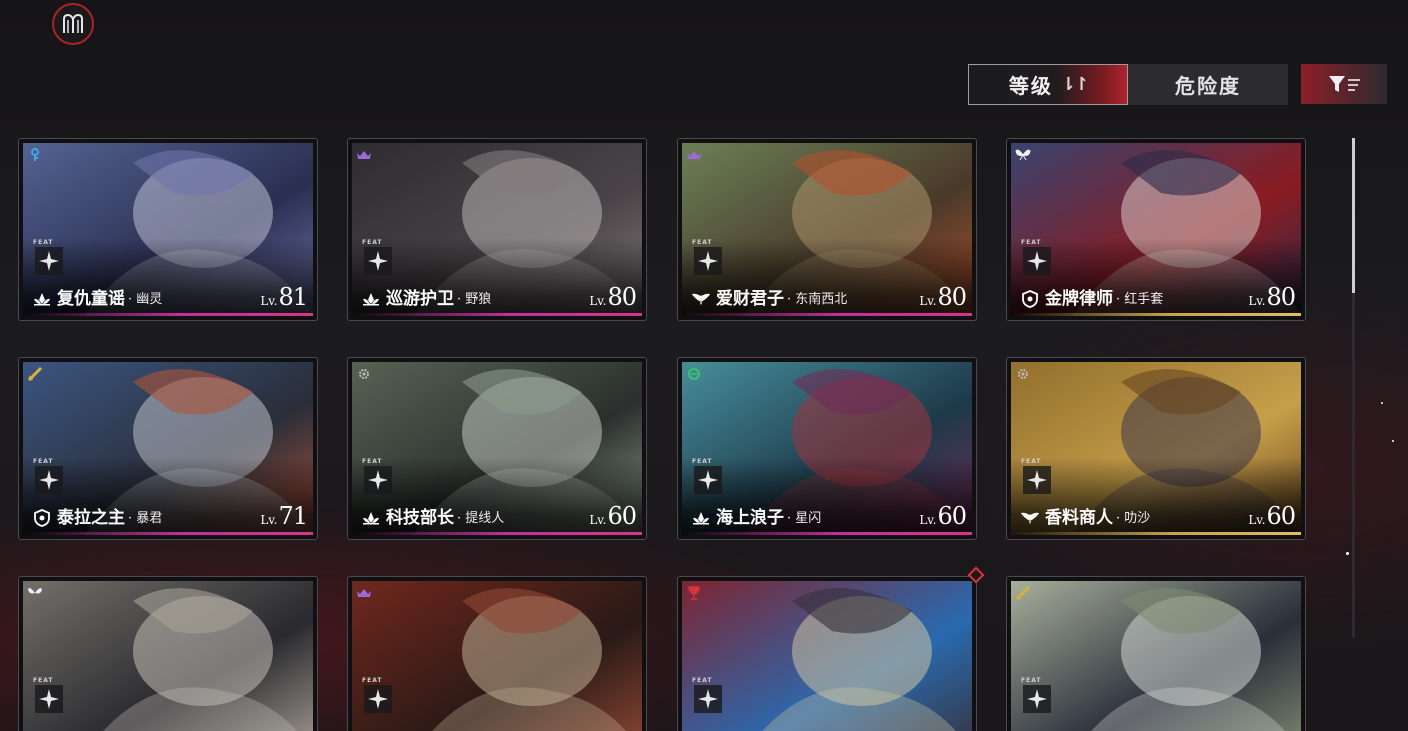  I want to click on character-level: Lv. 81, so click(284, 297).